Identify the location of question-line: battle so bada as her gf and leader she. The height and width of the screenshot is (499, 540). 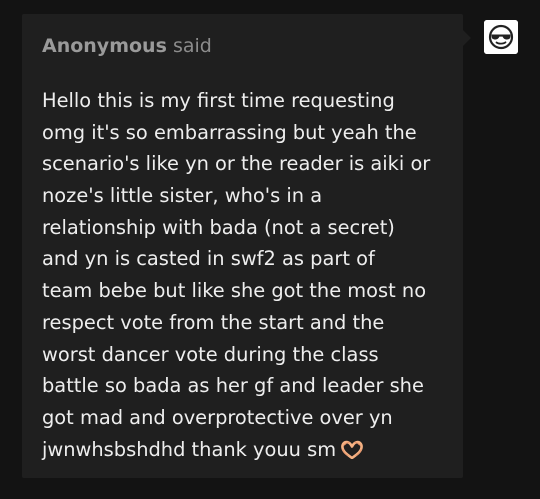
(233, 386).